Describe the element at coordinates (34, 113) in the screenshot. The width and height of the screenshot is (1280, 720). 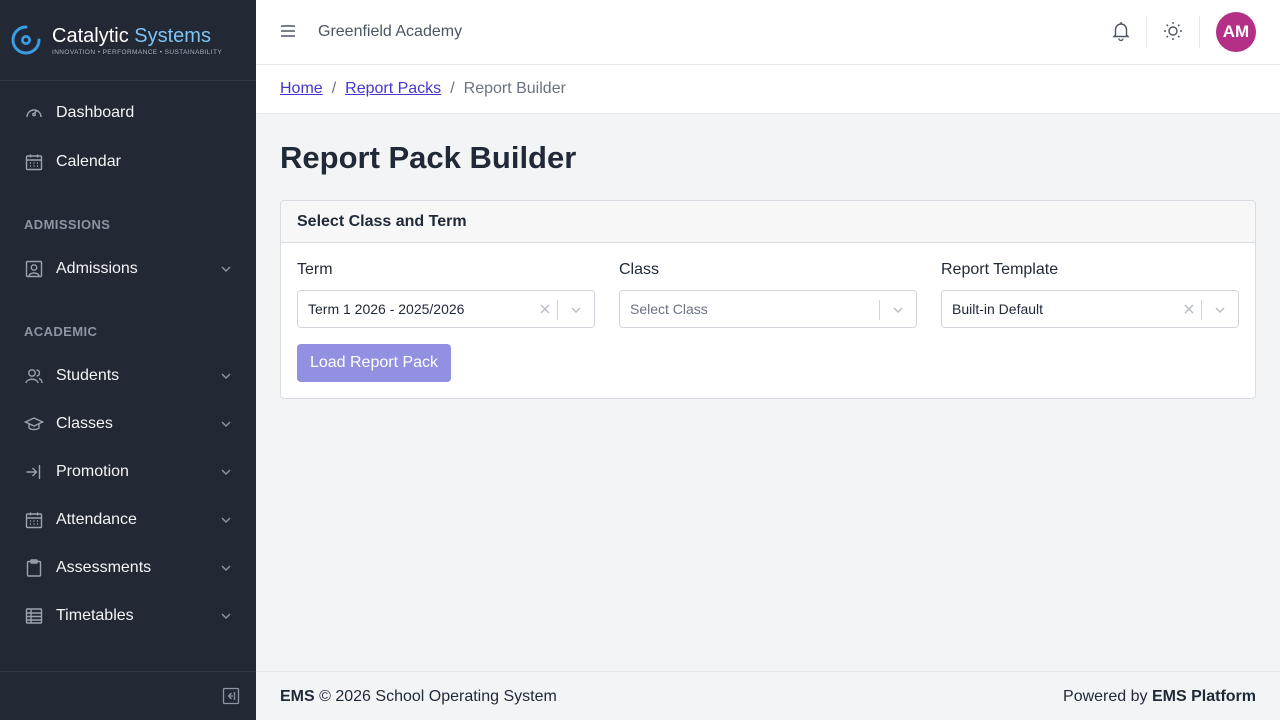
I see `gauge-icon` at that location.